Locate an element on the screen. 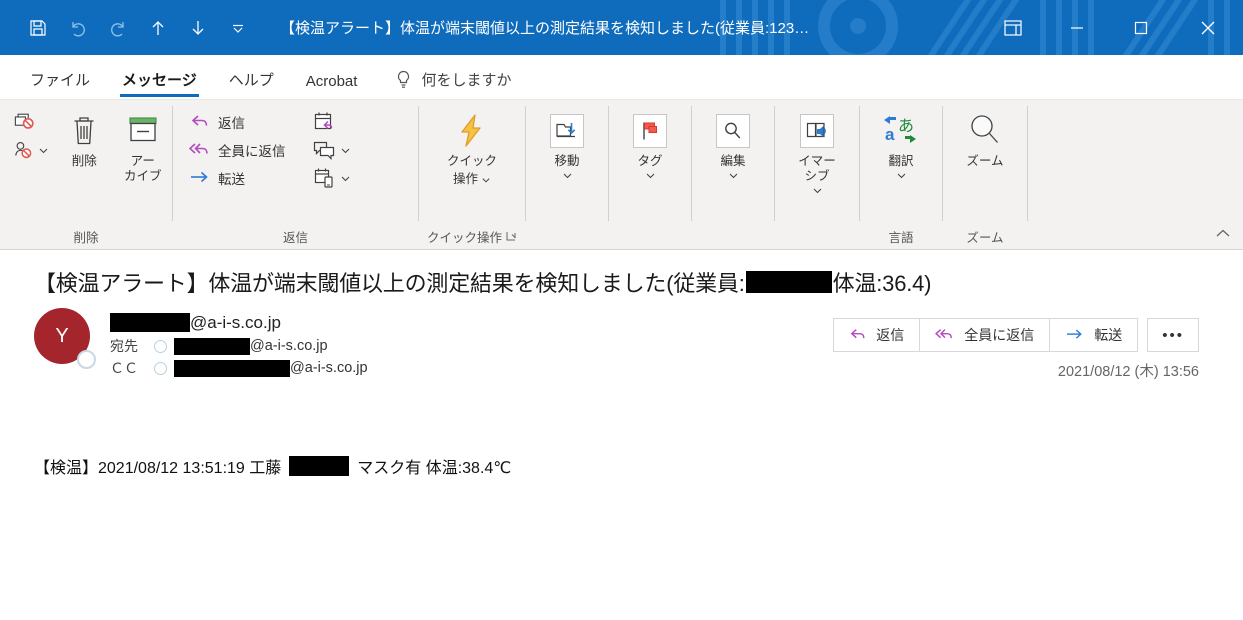  to-domain: @a-i-s.co.jp is located at coordinates (289, 346).